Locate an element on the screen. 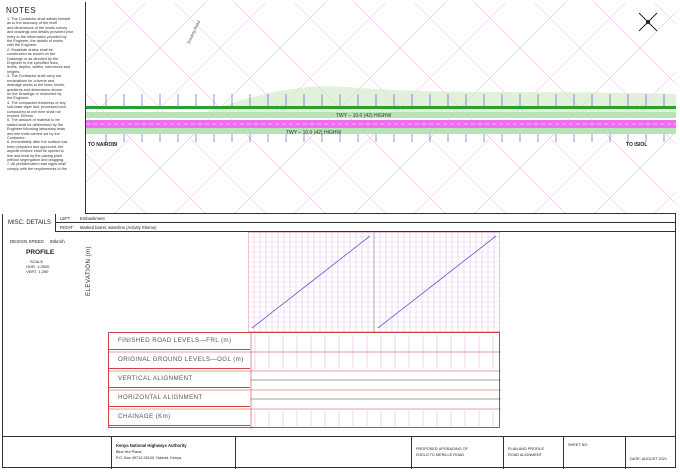 The height and width of the screenshot is (472, 680). elevation-axis-label: ELEVATION (m) is located at coordinates (89, 271).